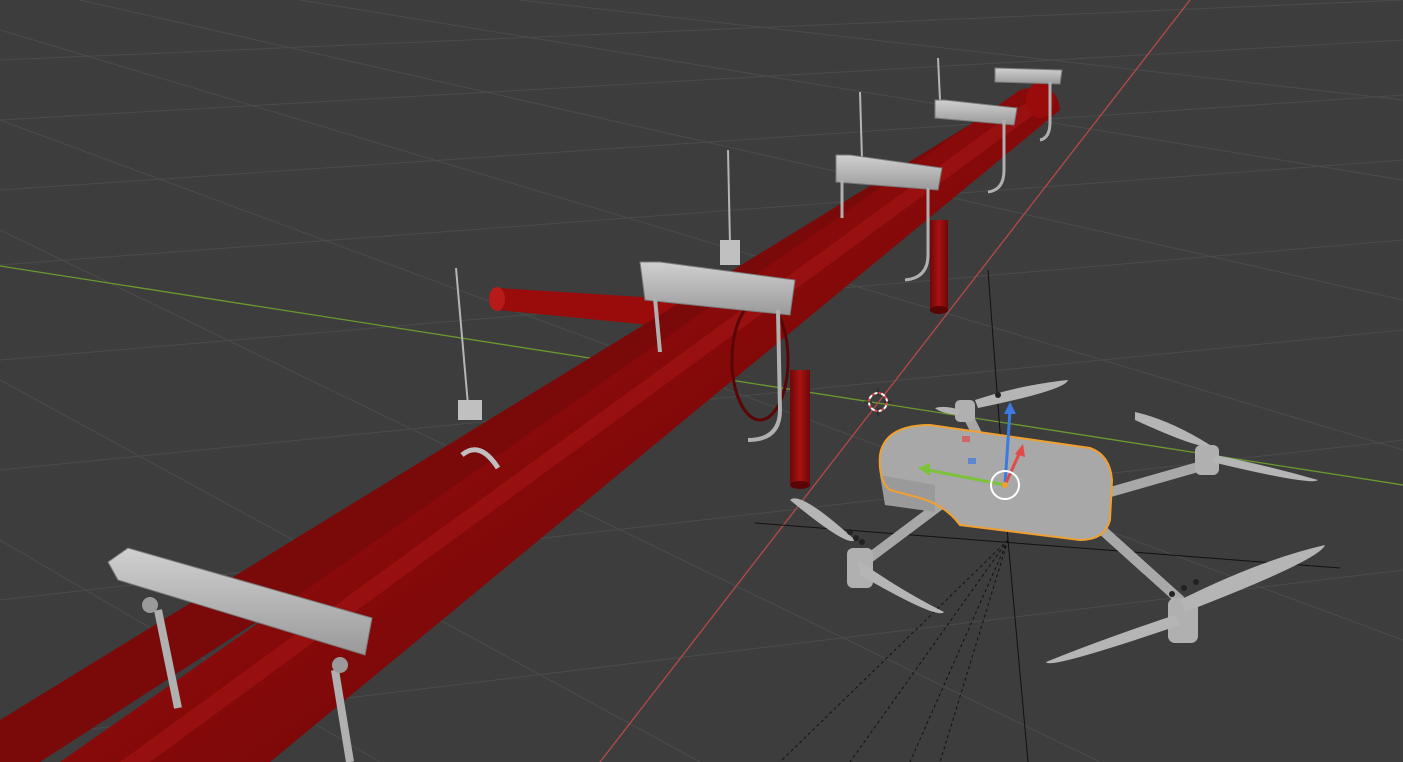  What do you see at coordinates (1010, 408) in the screenshot?
I see `gizmo-z-arrow-icon` at bounding box center [1010, 408].